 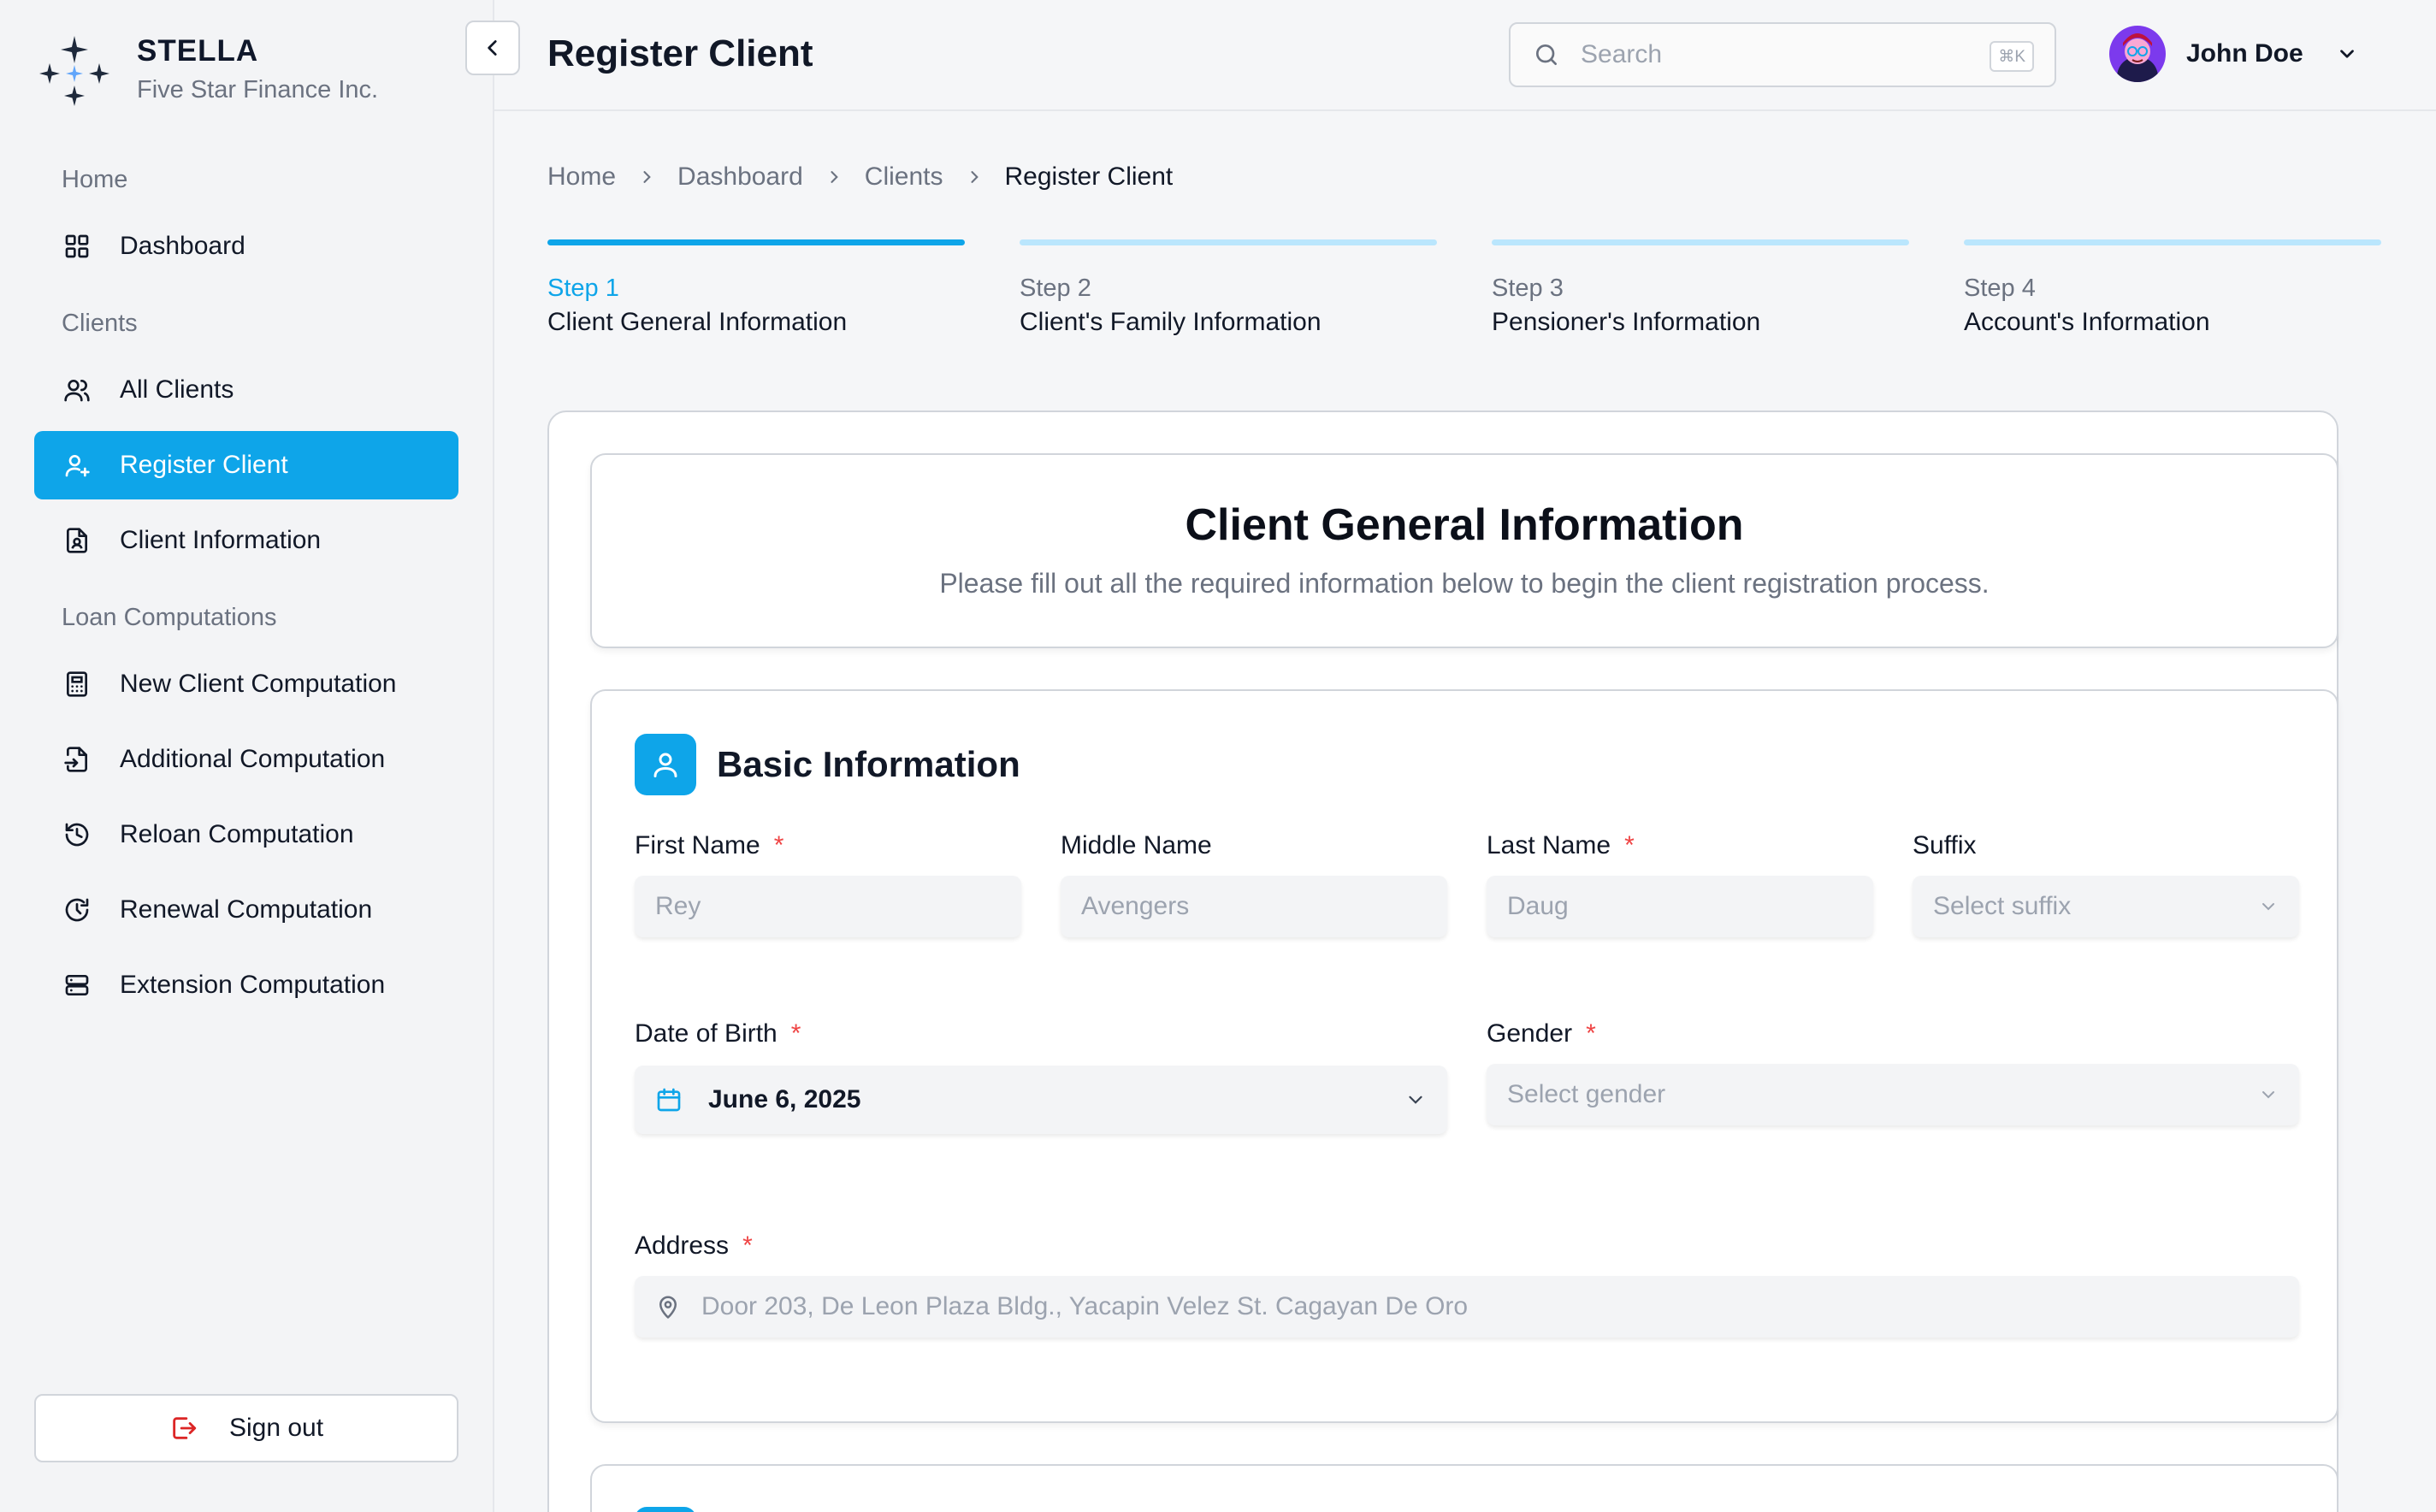 I want to click on sidebar-item-dashboard: Dashboard, so click(x=246, y=246).